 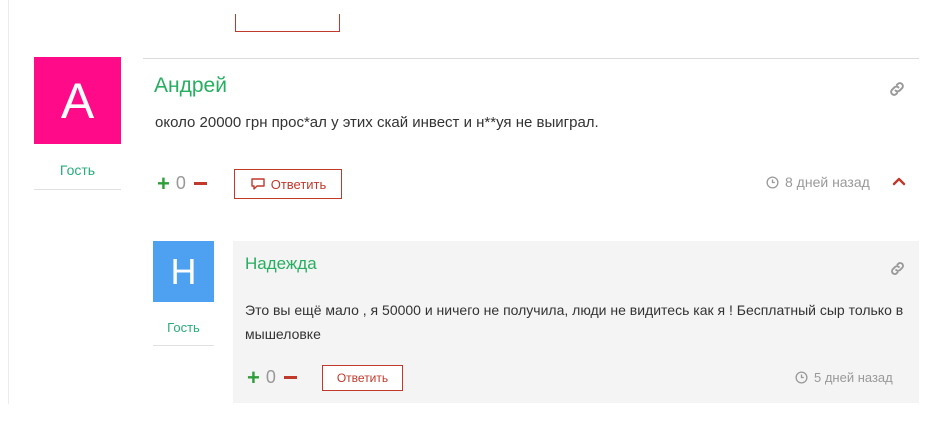 What do you see at coordinates (183, 271) in the screenshot?
I see `avatar: H` at bounding box center [183, 271].